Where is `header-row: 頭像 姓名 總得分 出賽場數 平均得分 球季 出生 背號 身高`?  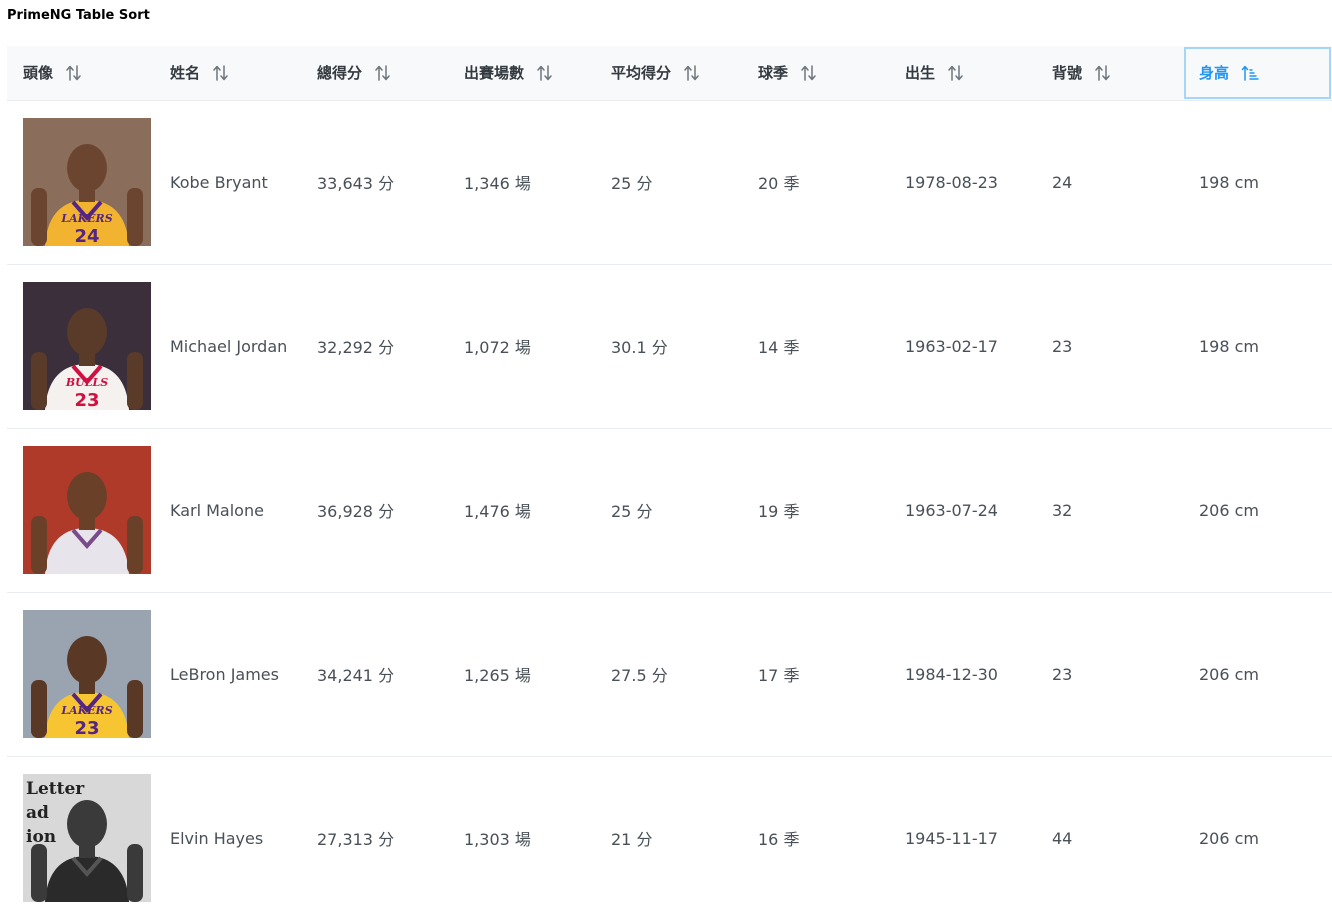 header-row: 頭像 姓名 總得分 出賽場數 平均得分 球季 出生 背號 身高 is located at coordinates (669, 73).